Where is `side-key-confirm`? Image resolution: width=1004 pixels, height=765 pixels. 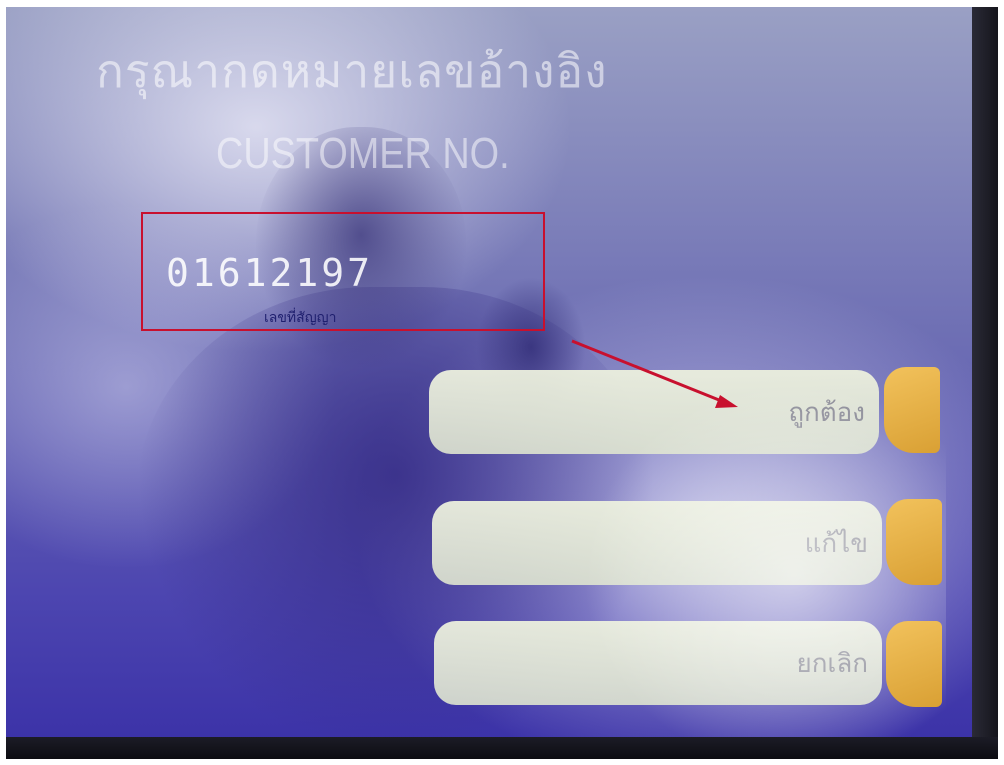 side-key-confirm is located at coordinates (912, 410).